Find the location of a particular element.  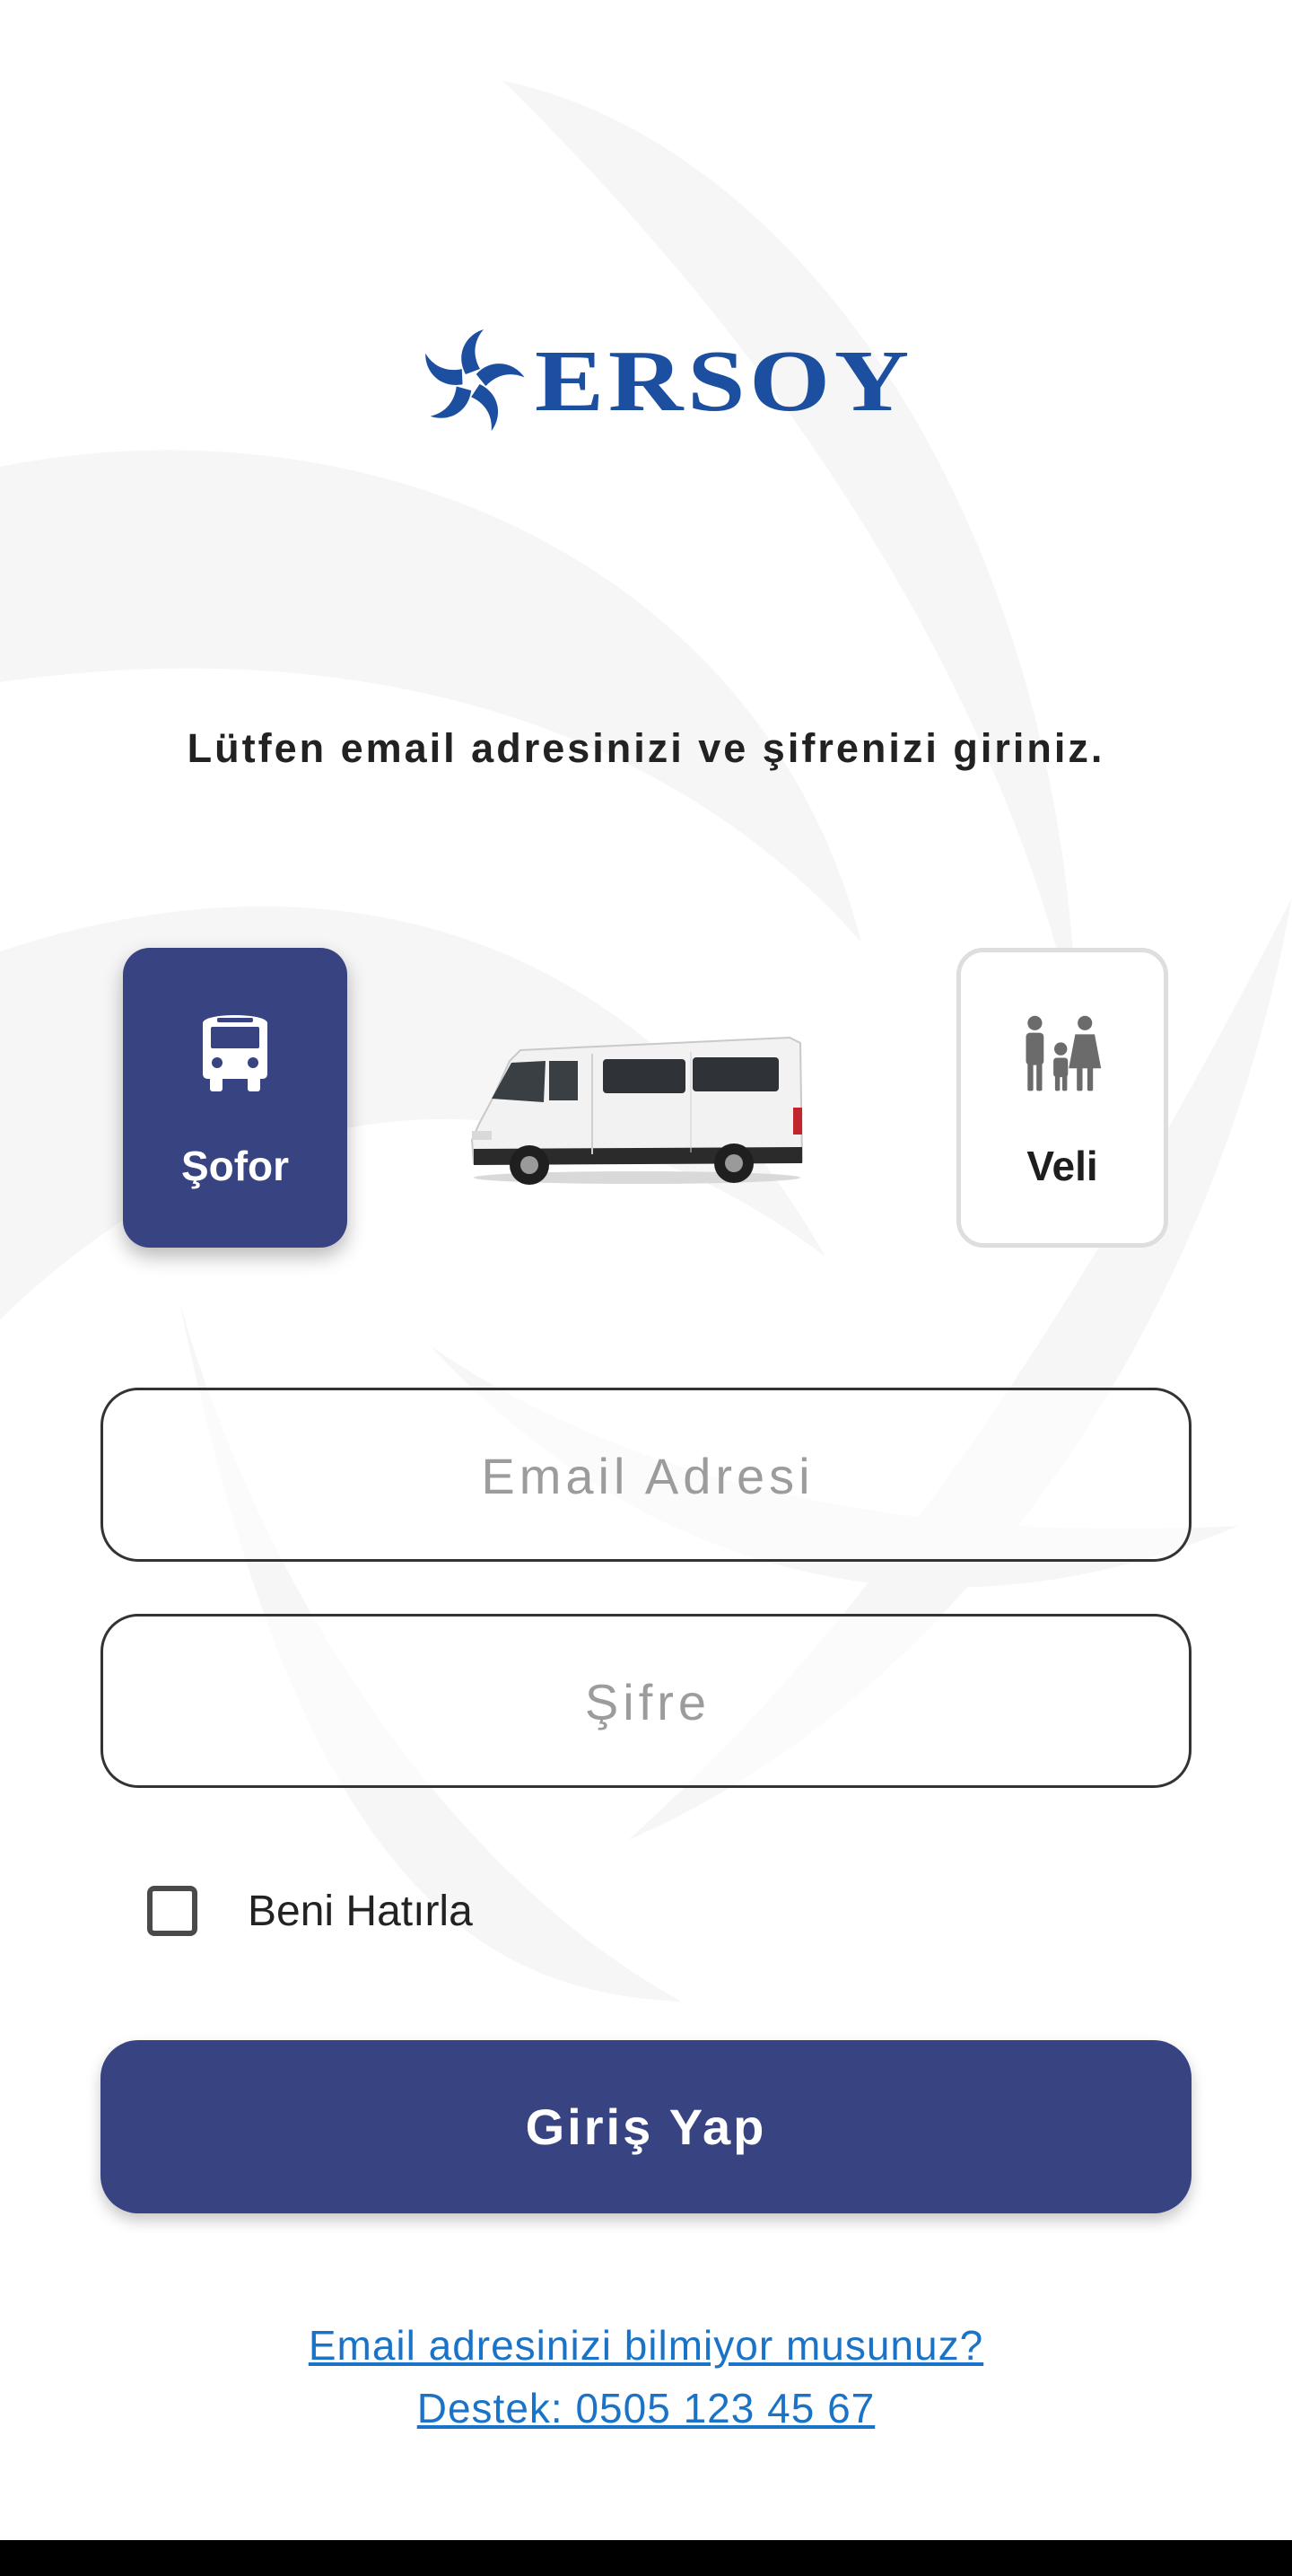

password-input is located at coordinates (647, 1702).